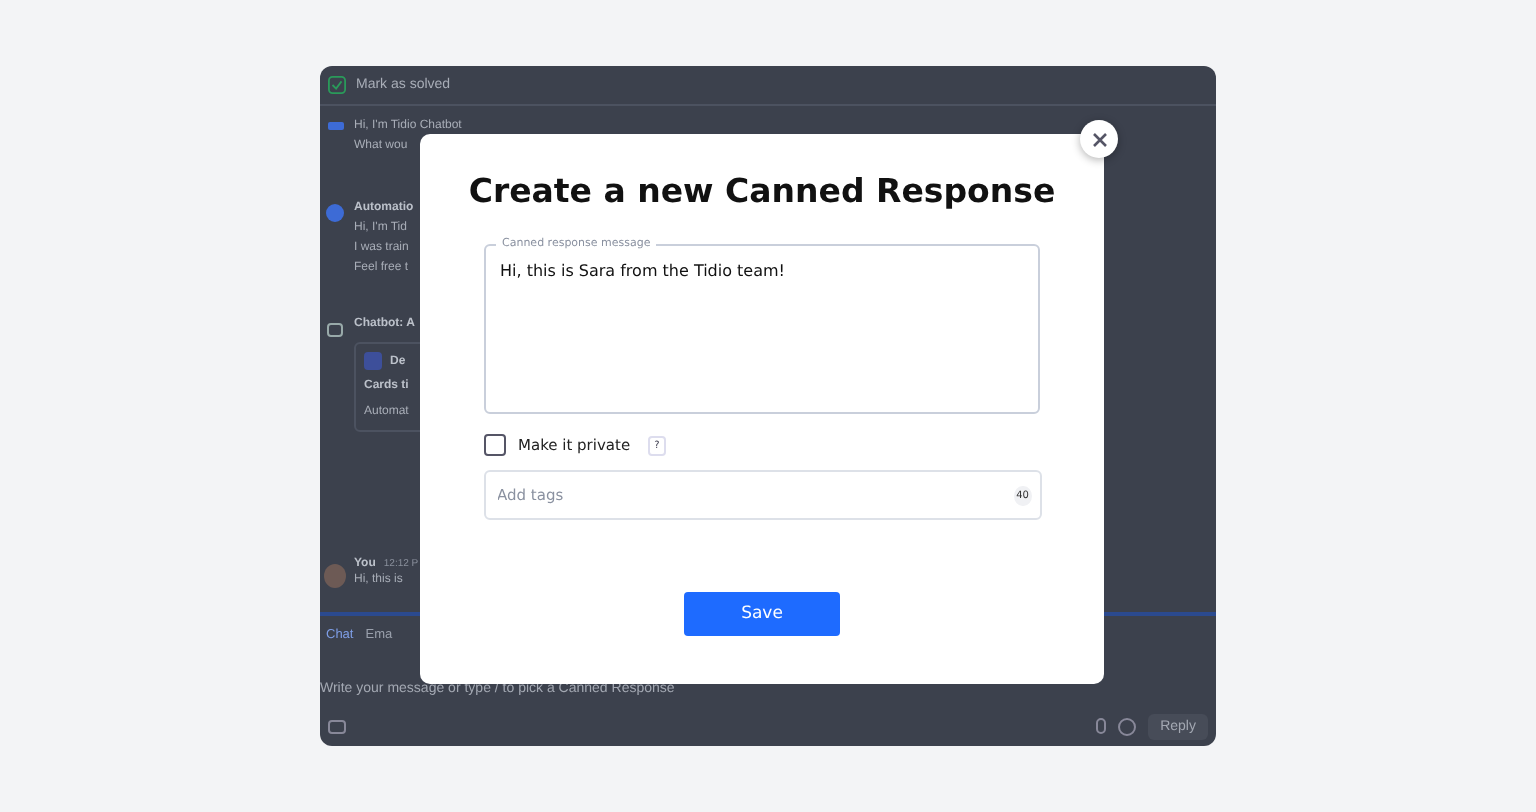 This screenshot has width=1536, height=812. What do you see at coordinates (373, 361) in the screenshot?
I see `square-icon` at bounding box center [373, 361].